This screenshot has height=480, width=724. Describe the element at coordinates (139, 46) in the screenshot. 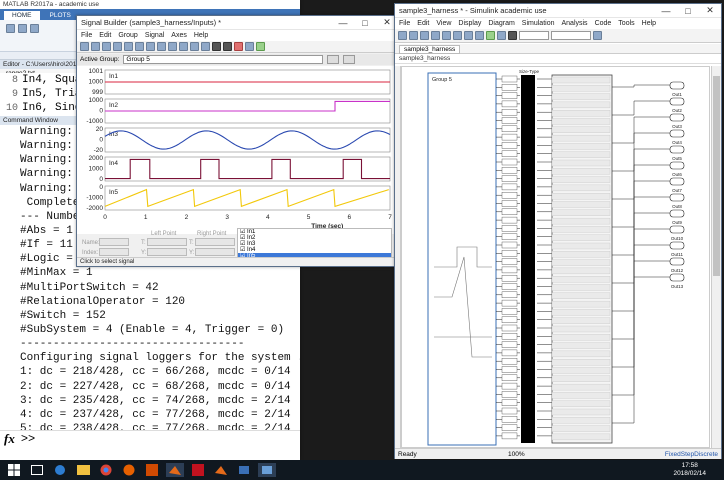

I see `undo-icon` at that location.